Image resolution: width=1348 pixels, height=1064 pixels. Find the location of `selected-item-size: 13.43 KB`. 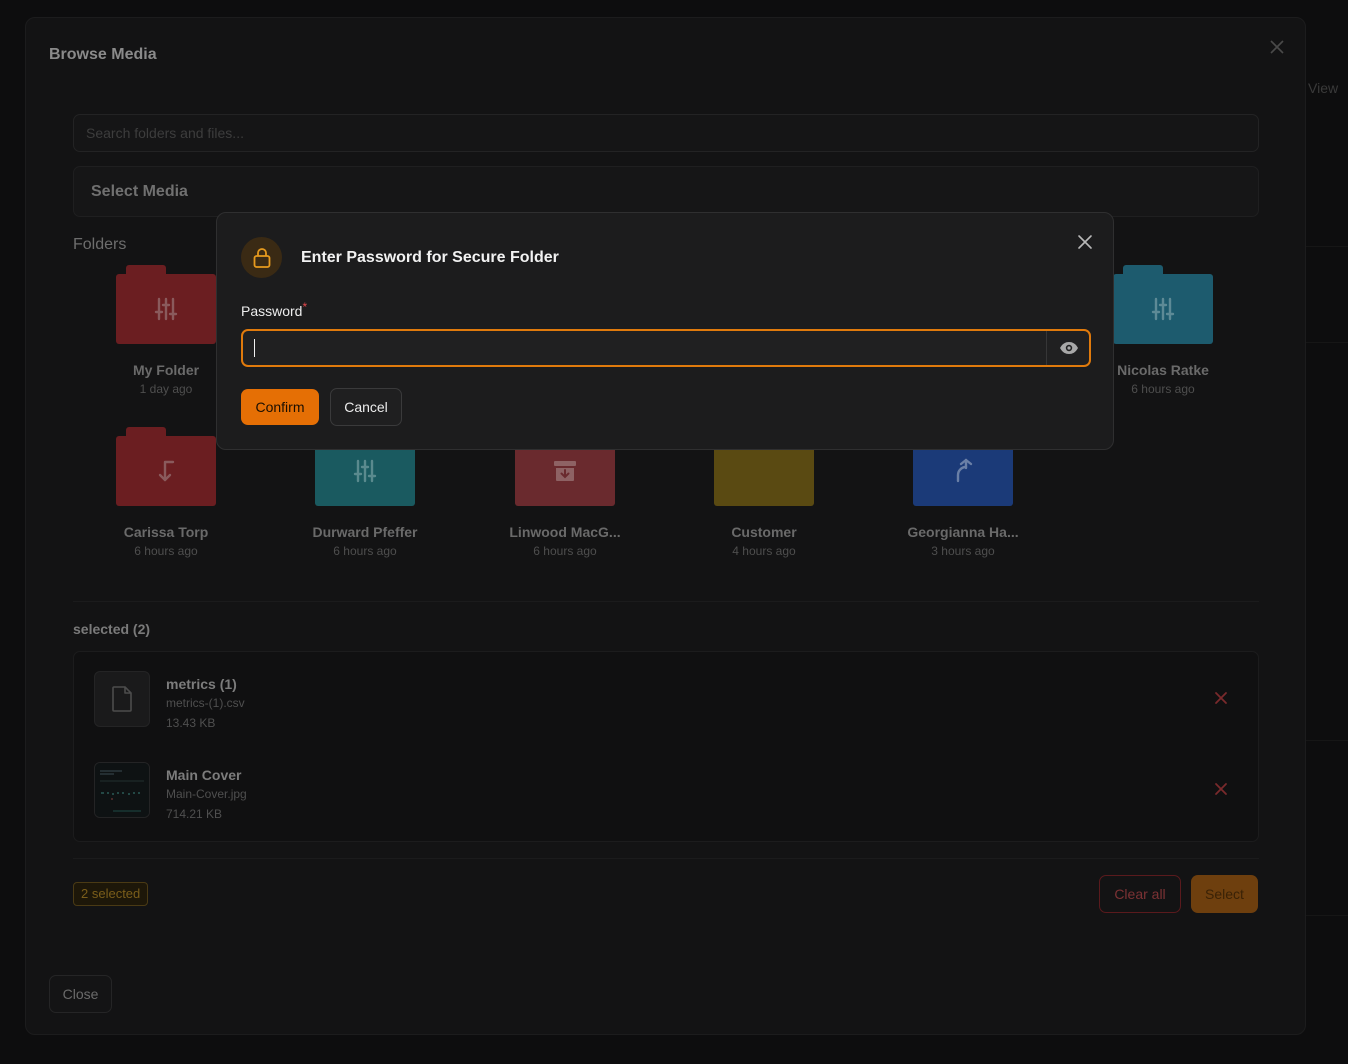

selected-item-size: 13.43 KB is located at coordinates (191, 723).